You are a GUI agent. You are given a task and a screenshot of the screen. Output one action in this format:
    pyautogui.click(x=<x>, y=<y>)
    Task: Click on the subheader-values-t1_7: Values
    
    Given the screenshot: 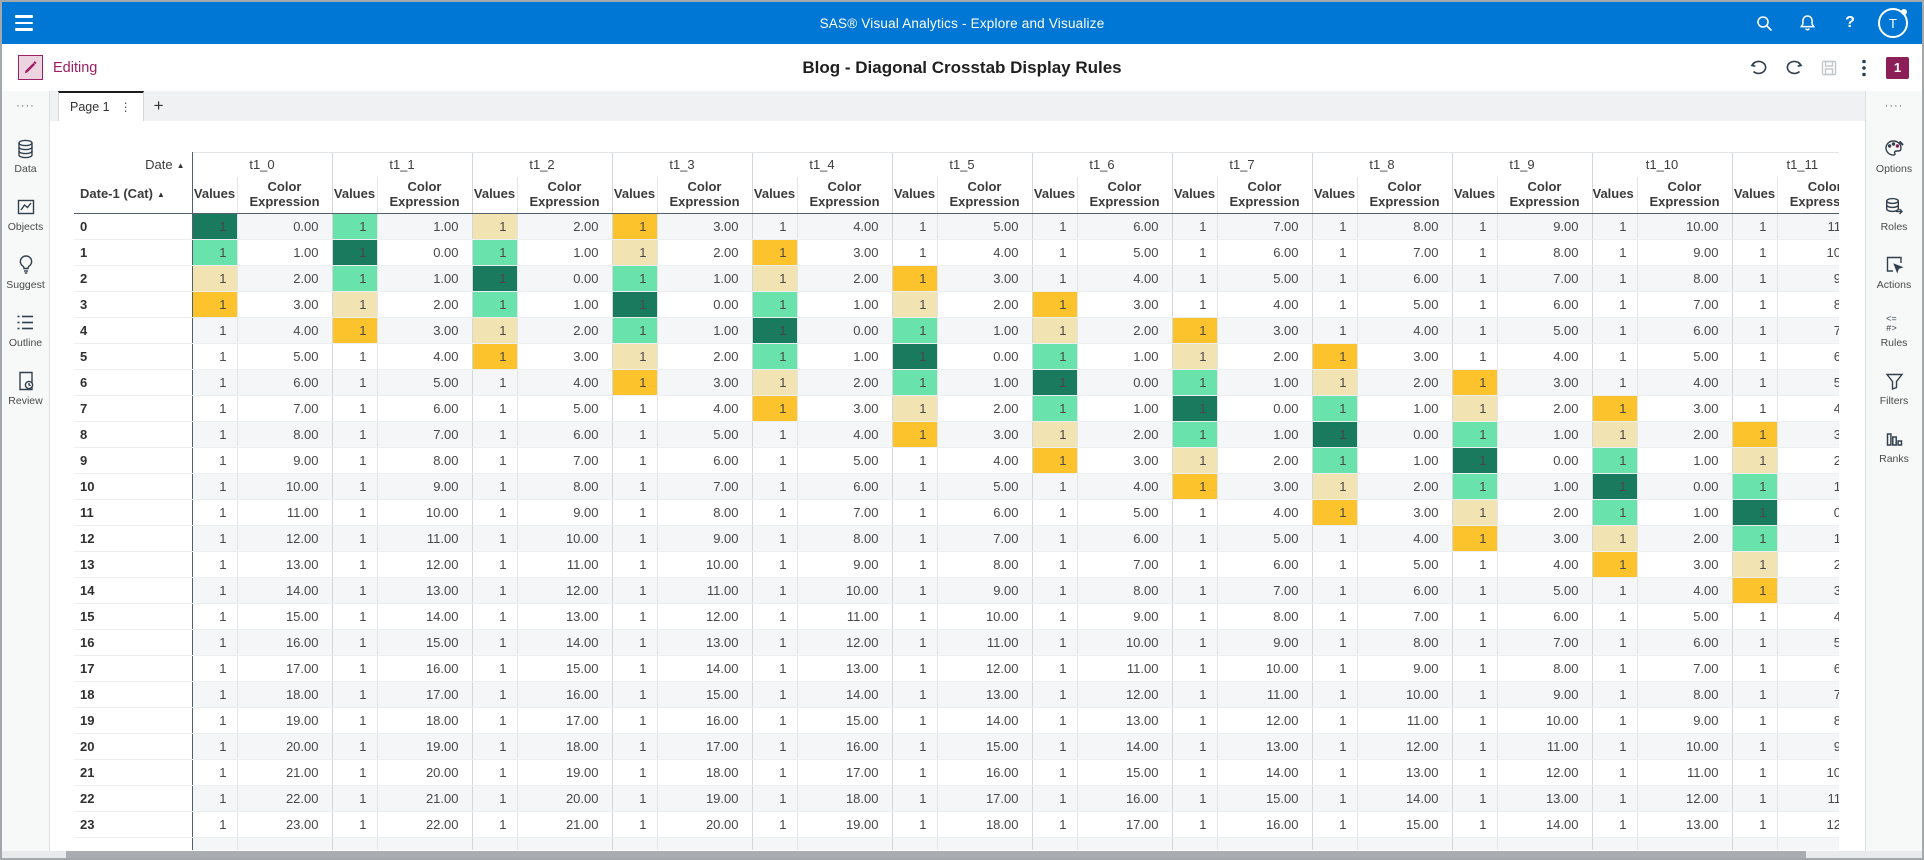 What is the action you would take?
    pyautogui.click(x=1194, y=195)
    